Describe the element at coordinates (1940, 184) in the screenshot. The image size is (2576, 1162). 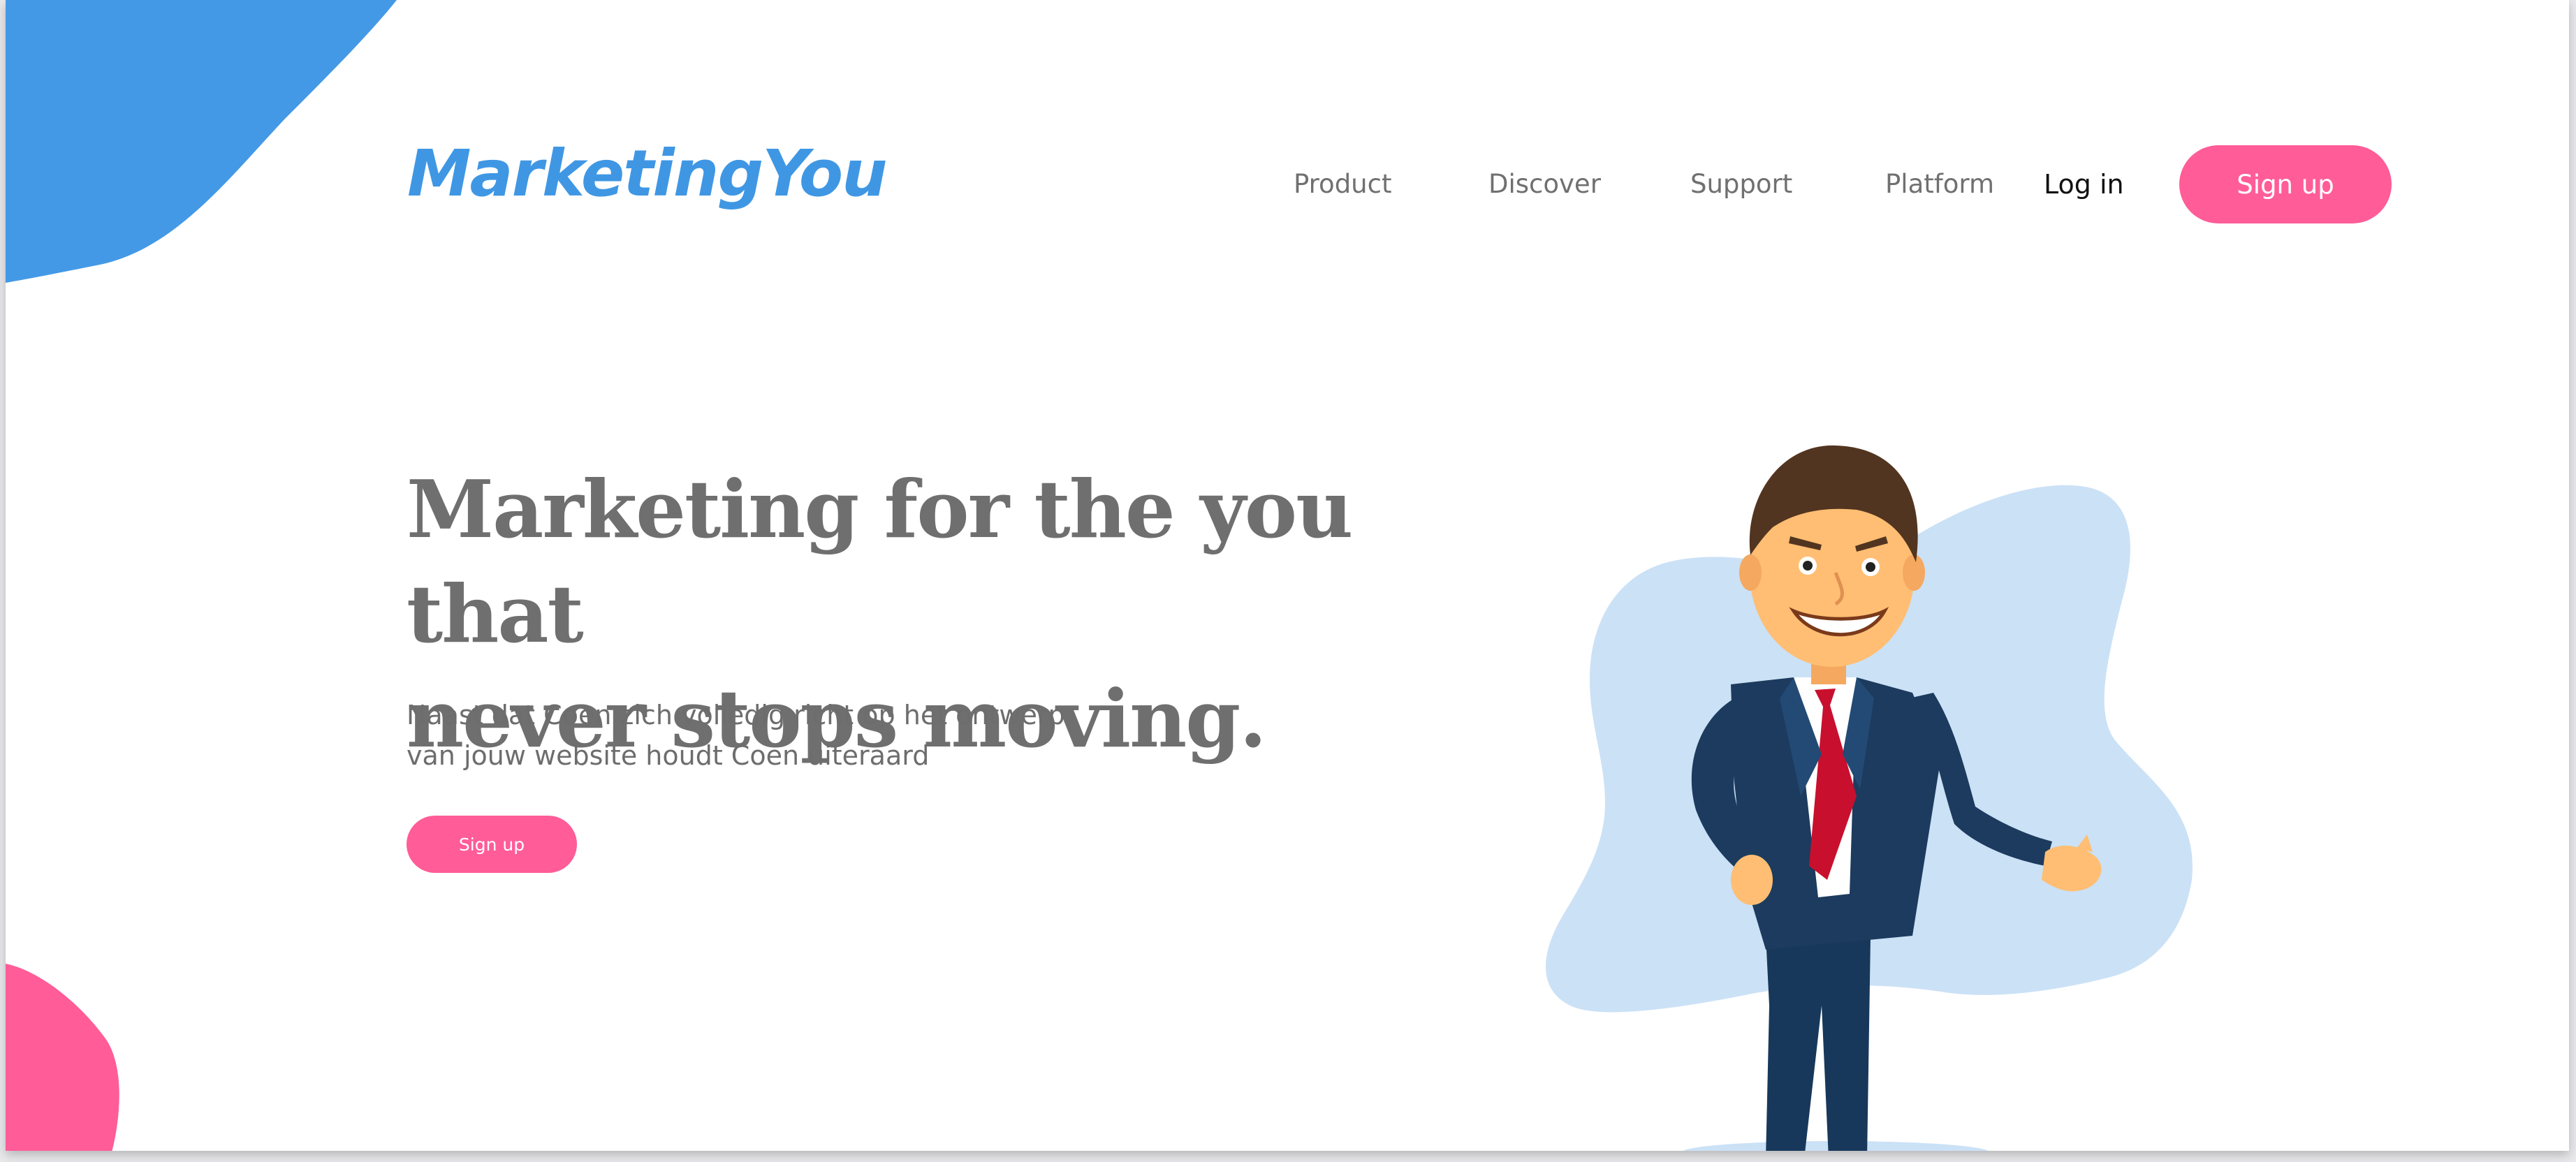
I see `nav-link-platform: Platform` at that location.